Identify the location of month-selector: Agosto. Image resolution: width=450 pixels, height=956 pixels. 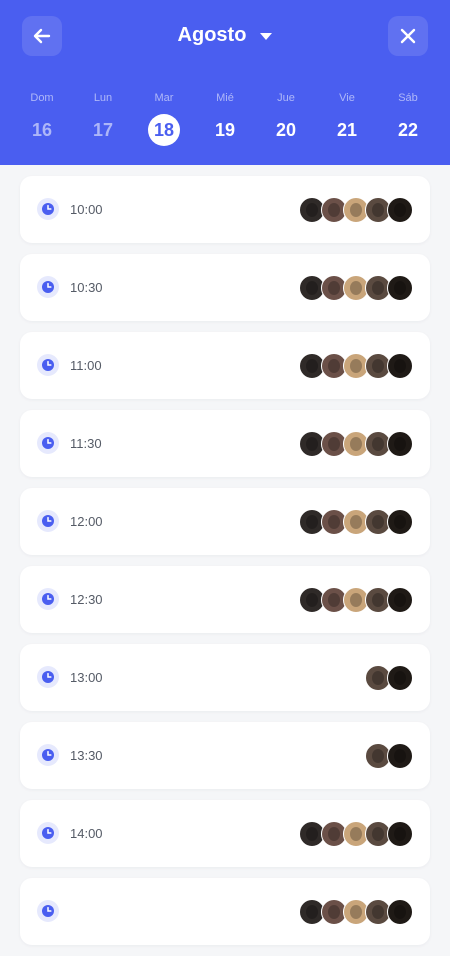
(225, 35).